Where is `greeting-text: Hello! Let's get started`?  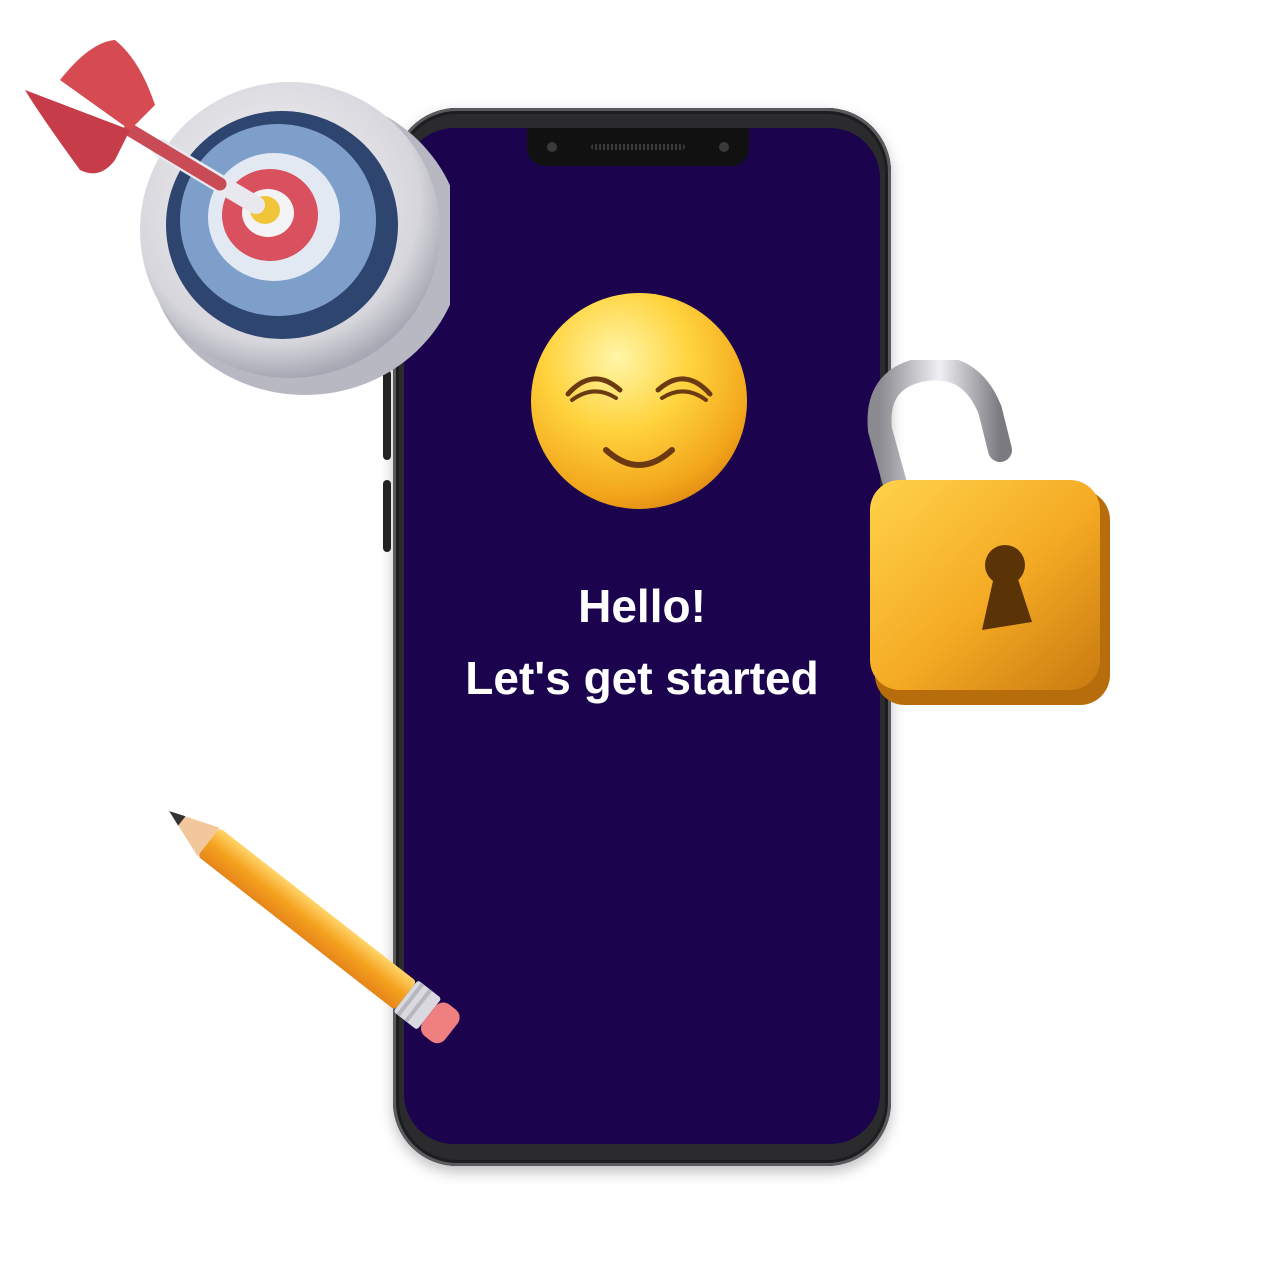 greeting-text: Hello! Let's get started is located at coordinates (642, 642).